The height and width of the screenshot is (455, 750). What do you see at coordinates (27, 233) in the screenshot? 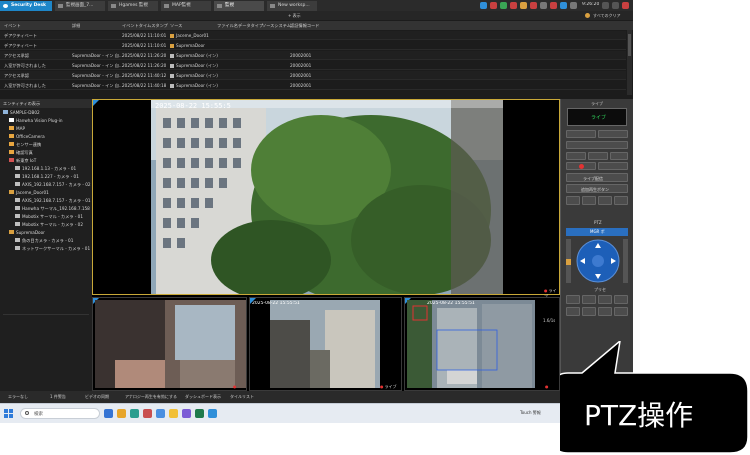
I see `tree-item: SupremaDoor` at bounding box center [27, 233].